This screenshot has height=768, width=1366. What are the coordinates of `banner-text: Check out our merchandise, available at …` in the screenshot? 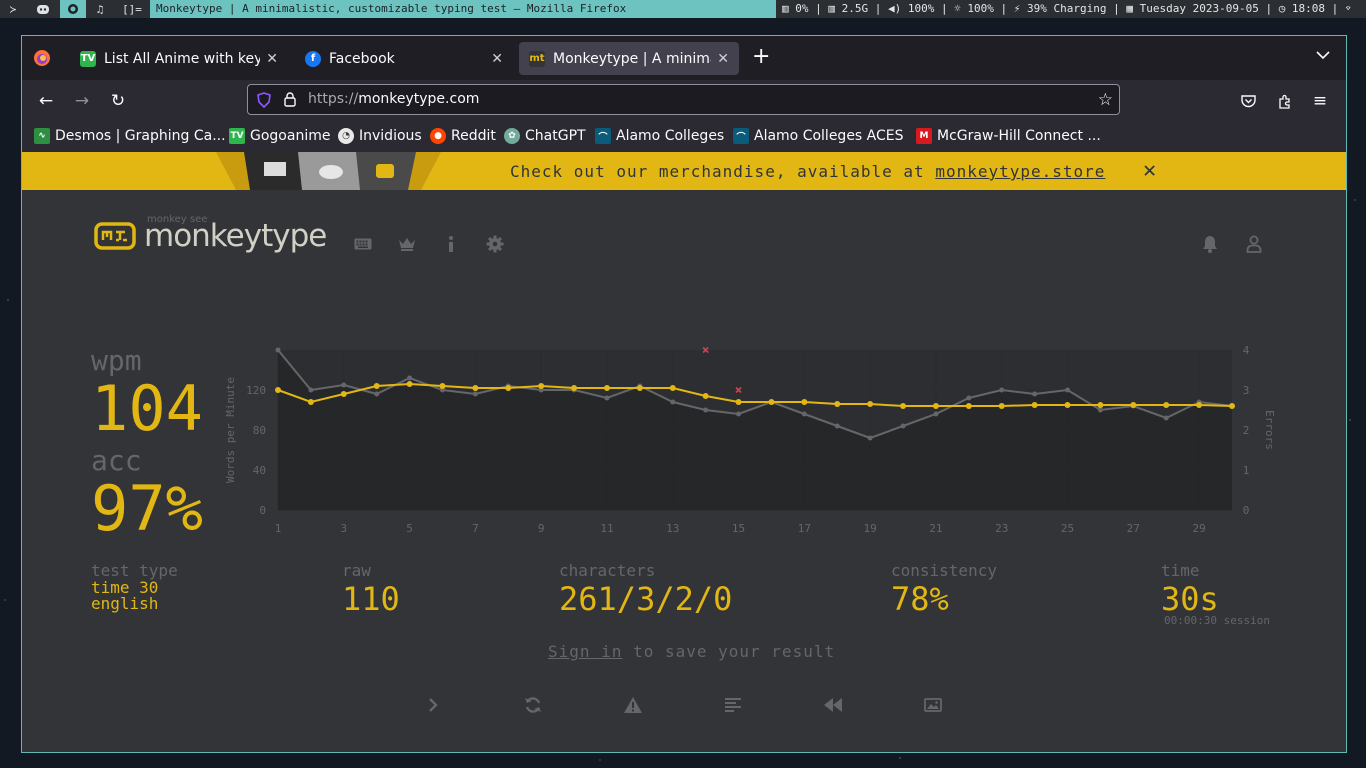 It's located at (808, 171).